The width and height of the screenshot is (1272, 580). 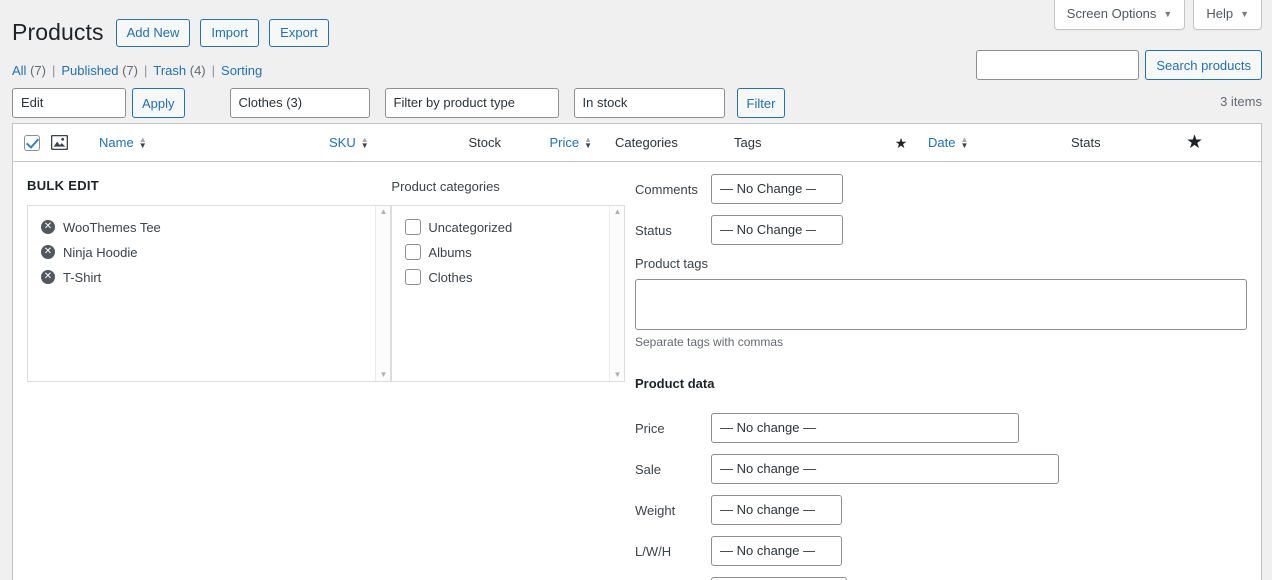 I want to click on help-label: Help, so click(x=1220, y=13).